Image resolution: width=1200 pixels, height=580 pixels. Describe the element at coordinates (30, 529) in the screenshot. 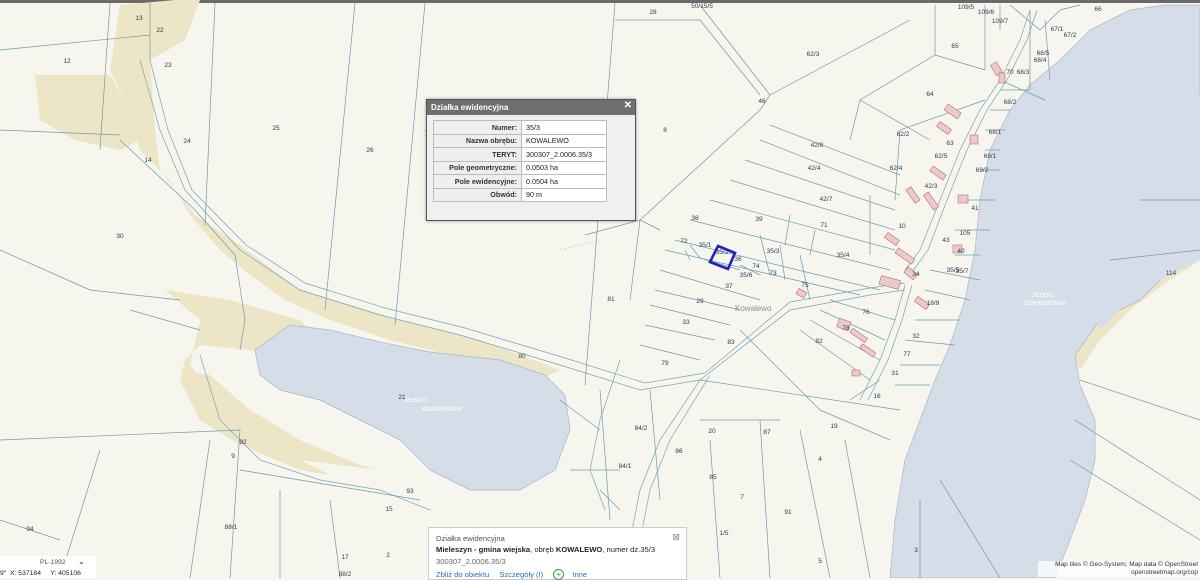

I see `parcel-number-label: 94` at that location.